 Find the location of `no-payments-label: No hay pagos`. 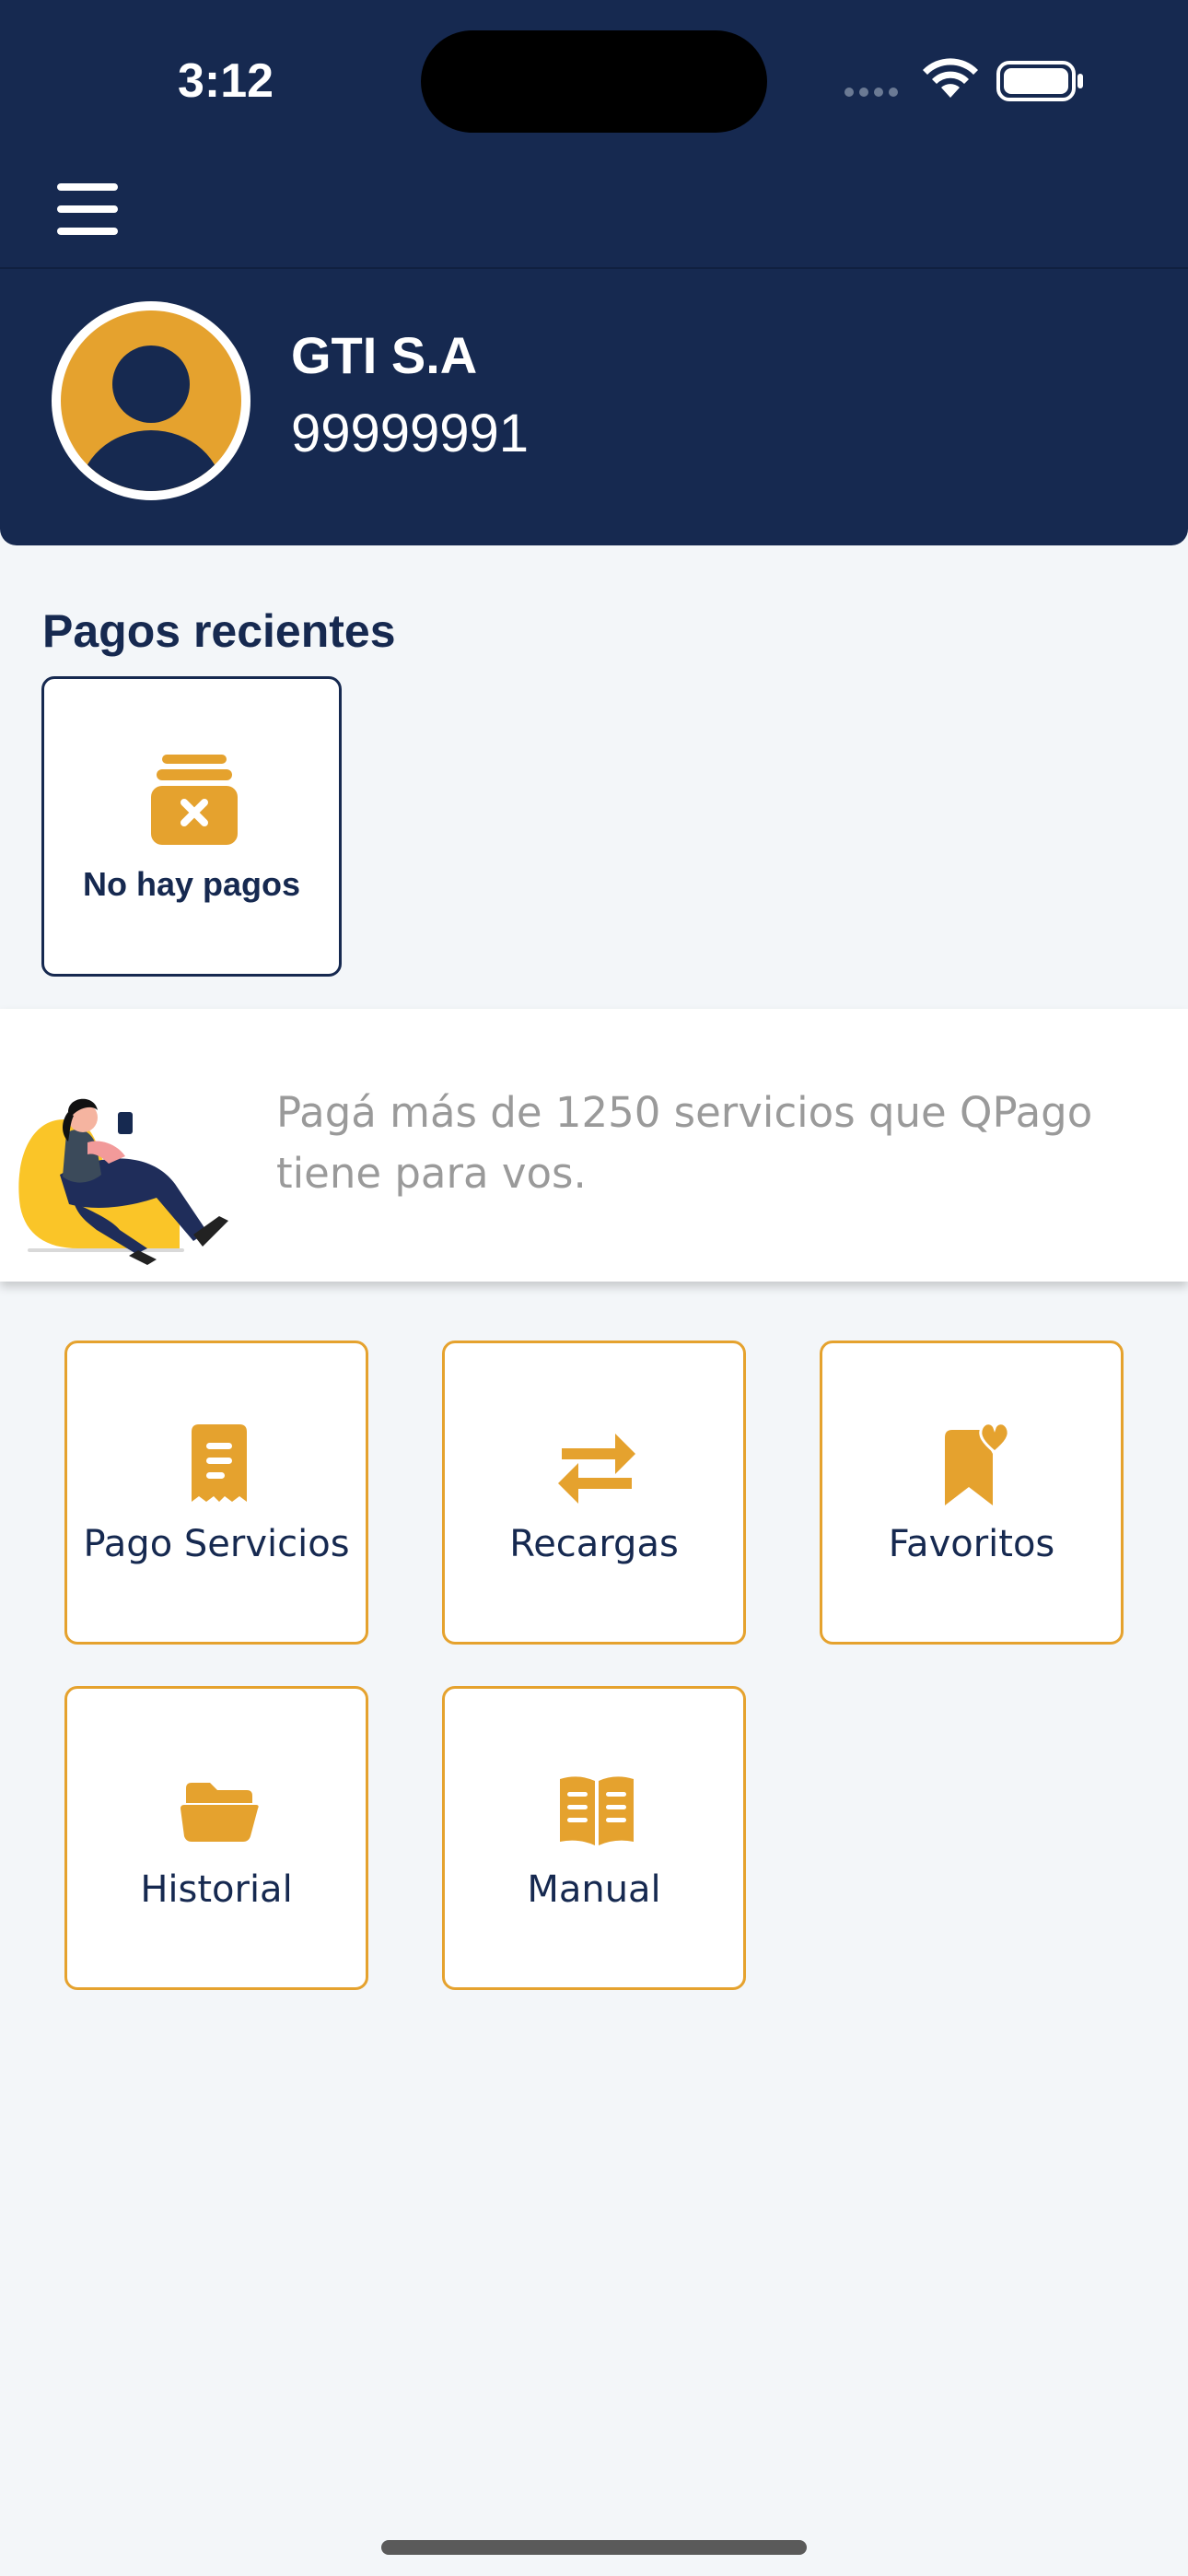

no-payments-label: No hay pagos is located at coordinates (191, 884).